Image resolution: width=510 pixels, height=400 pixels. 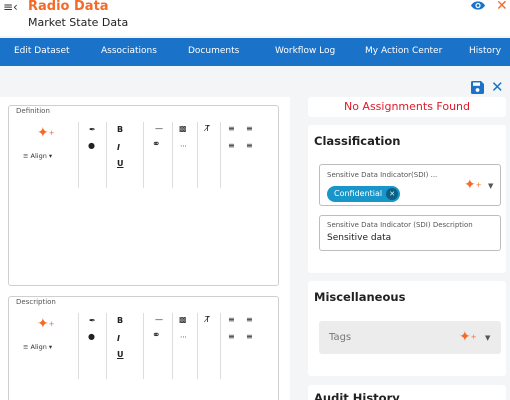 What do you see at coordinates (357, 141) in the screenshot?
I see `classification-title: Classification` at bounding box center [357, 141].